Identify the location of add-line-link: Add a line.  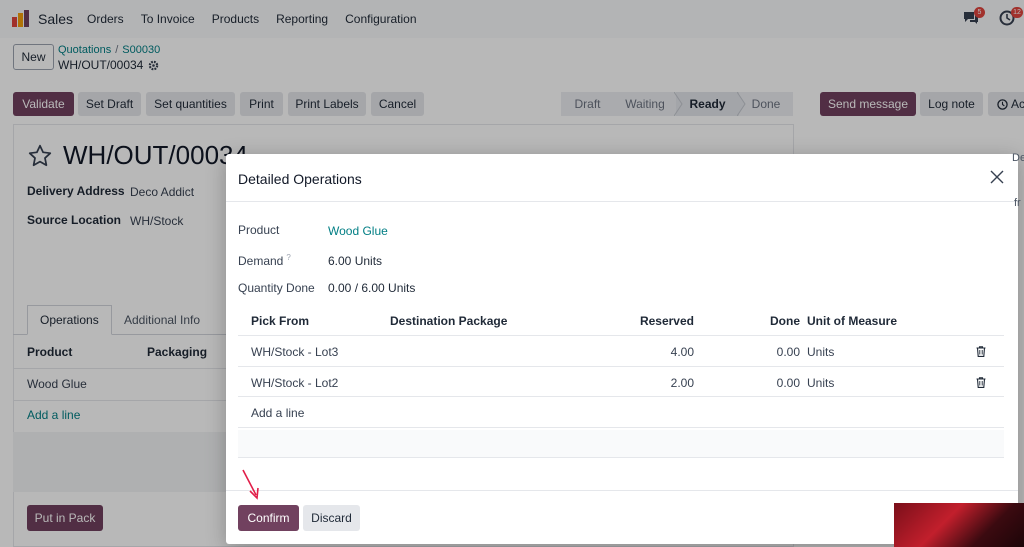
(277, 413).